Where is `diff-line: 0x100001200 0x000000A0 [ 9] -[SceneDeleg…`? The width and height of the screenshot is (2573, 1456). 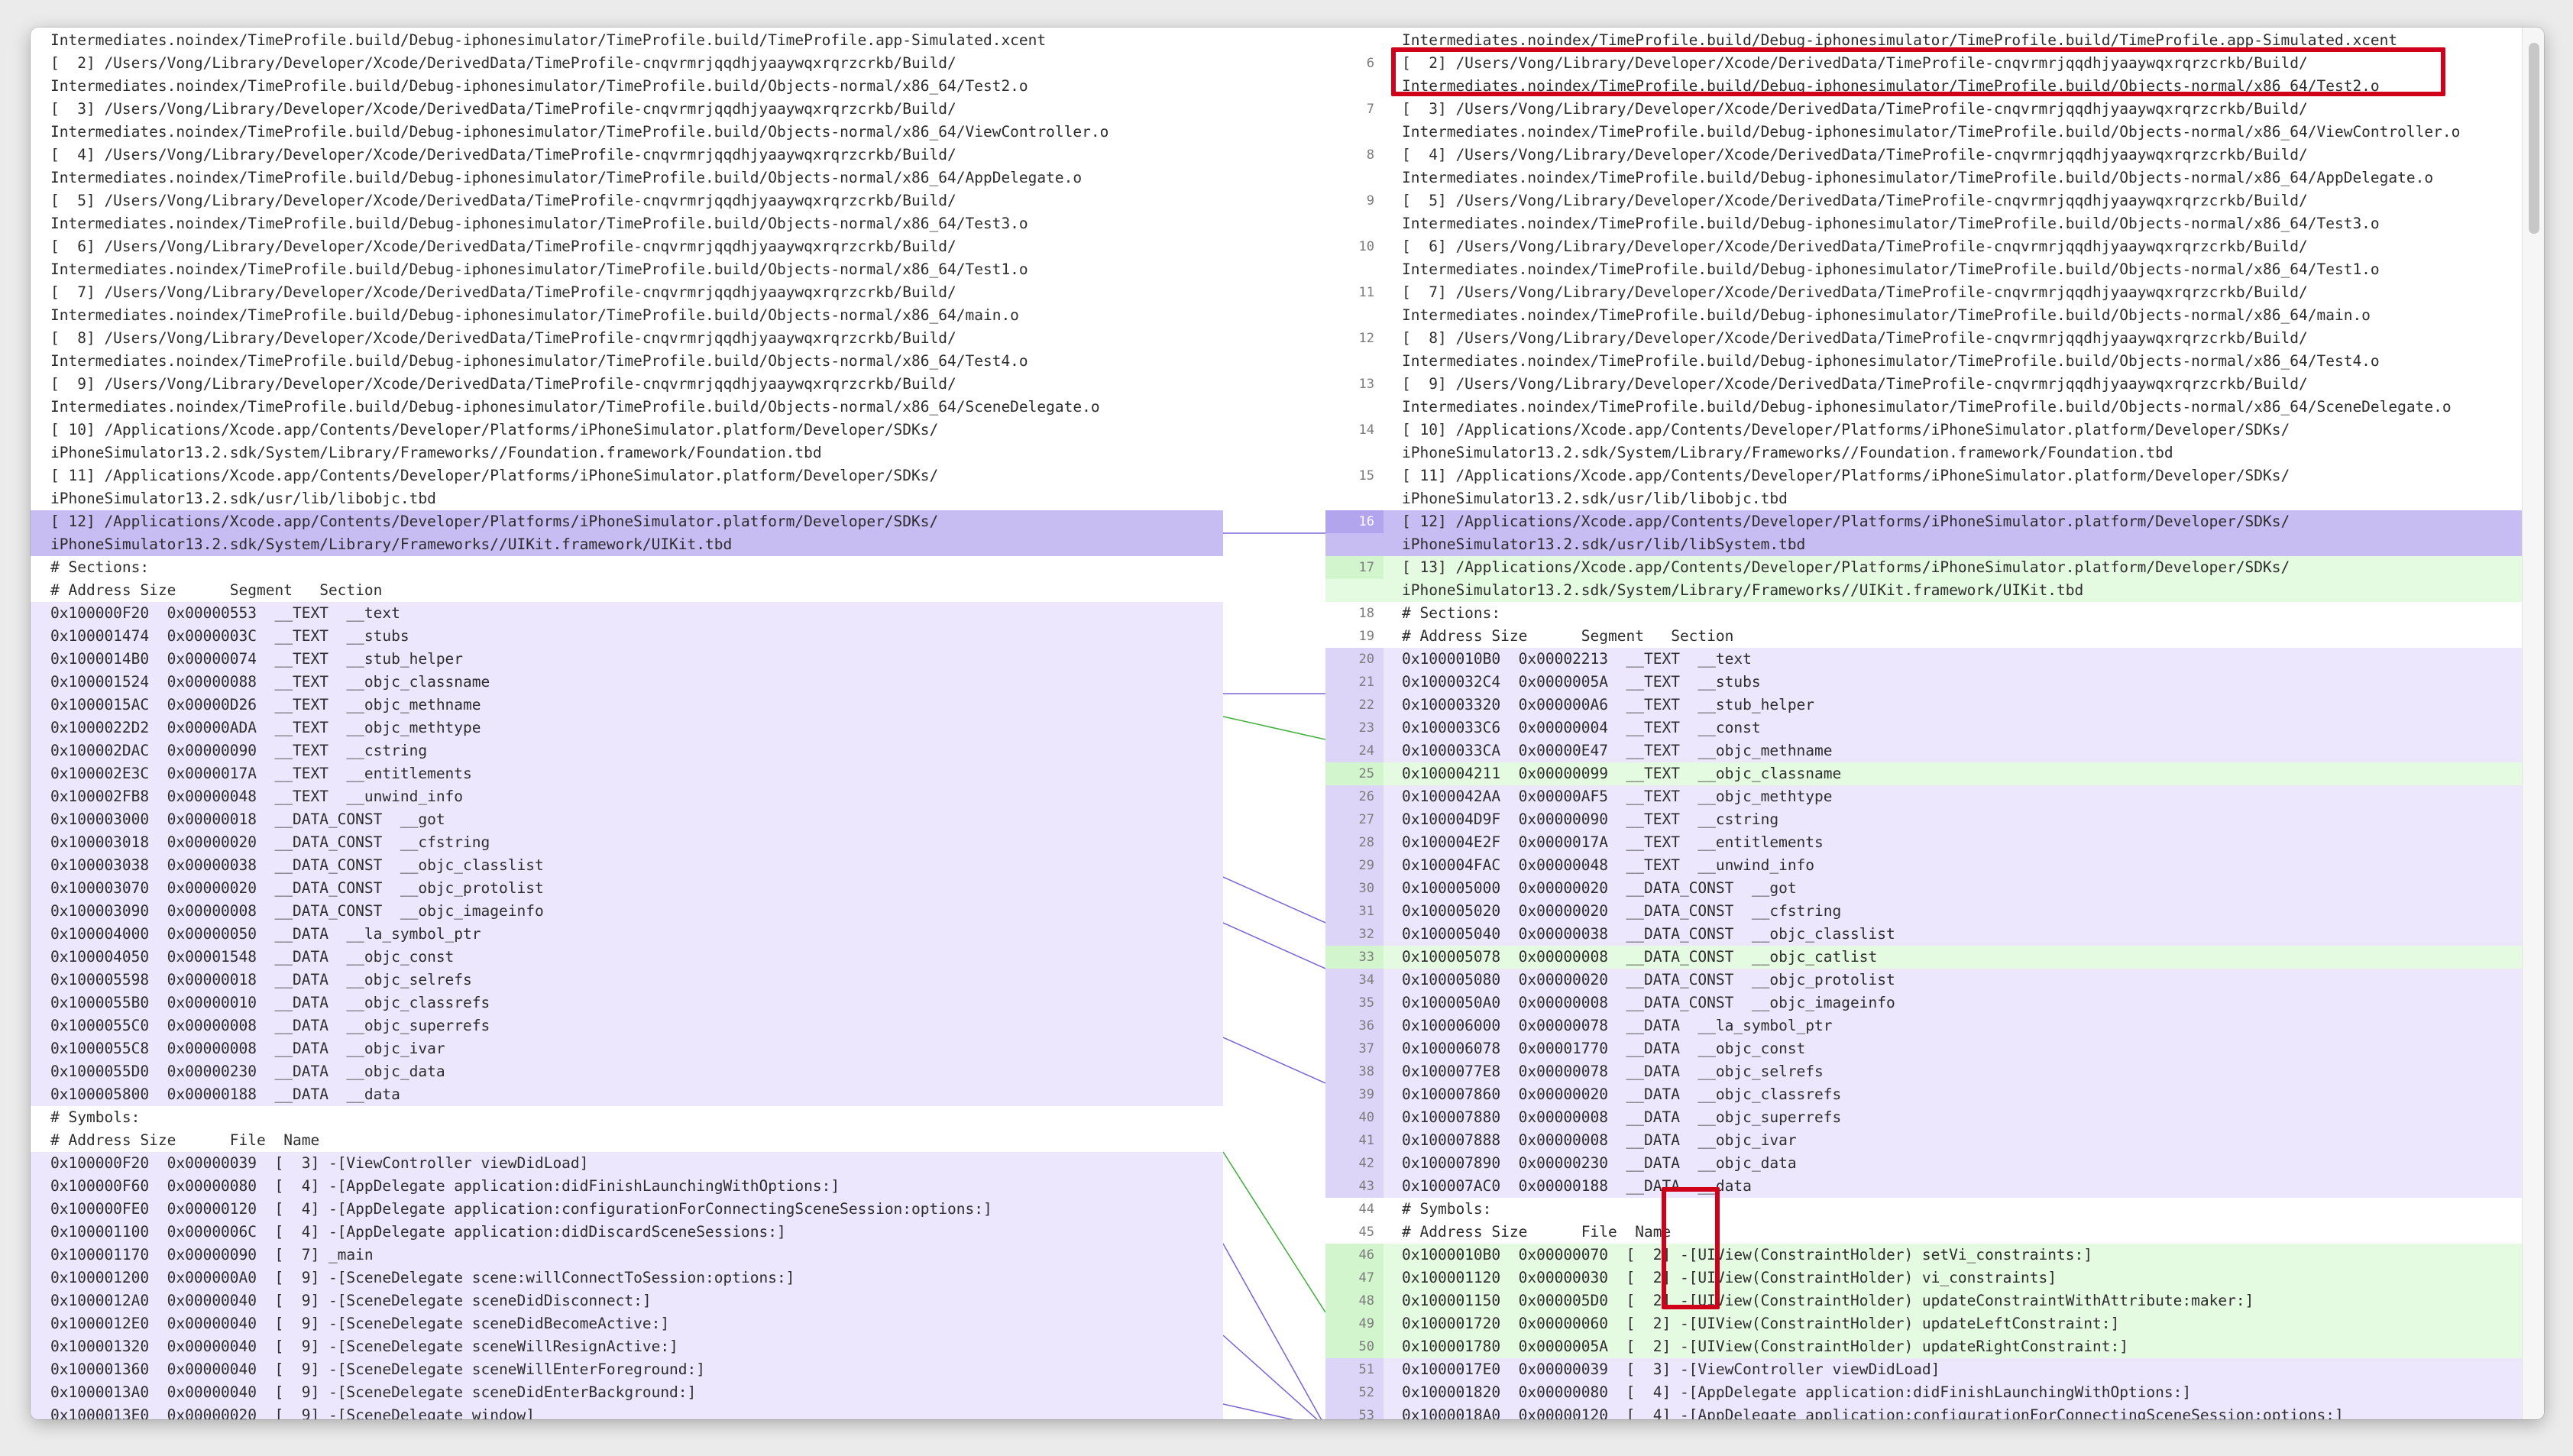 diff-line: 0x100001200 0x000000A0 [ 9] -[SceneDeleg… is located at coordinates (627, 1278).